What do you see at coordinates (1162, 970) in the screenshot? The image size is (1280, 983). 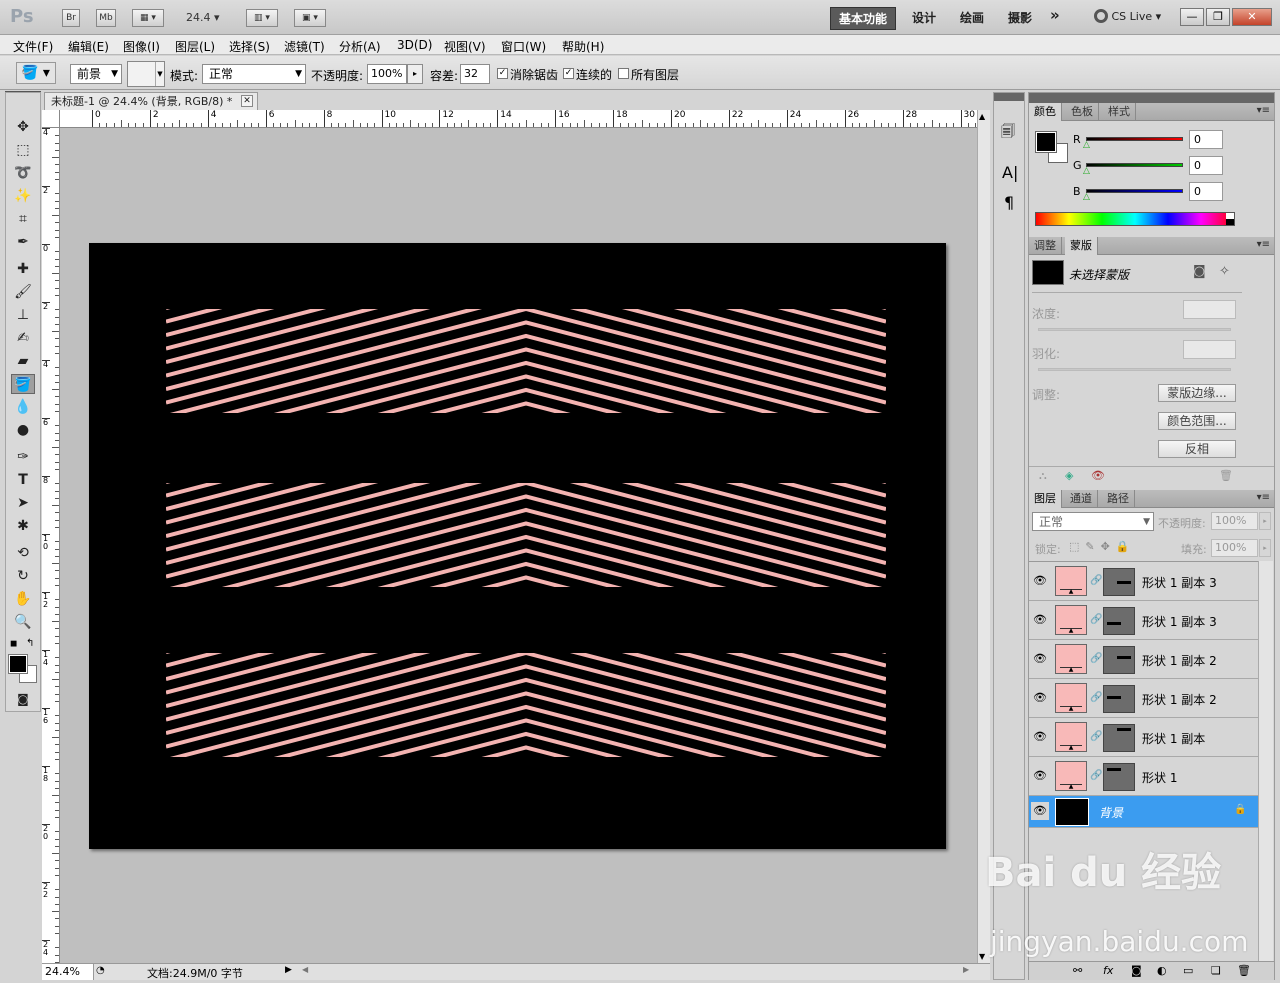 I see `adjustment-layer-icon: ◐` at bounding box center [1162, 970].